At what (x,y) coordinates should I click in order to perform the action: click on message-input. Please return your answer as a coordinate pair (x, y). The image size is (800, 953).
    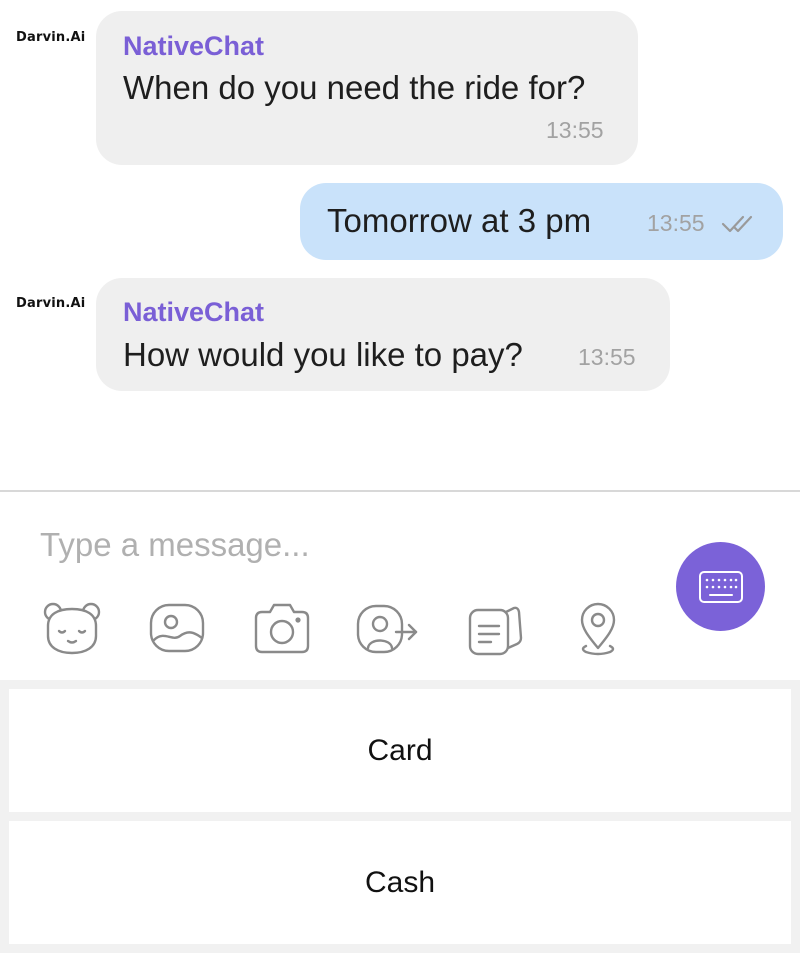
    Looking at the image, I should click on (320, 545).